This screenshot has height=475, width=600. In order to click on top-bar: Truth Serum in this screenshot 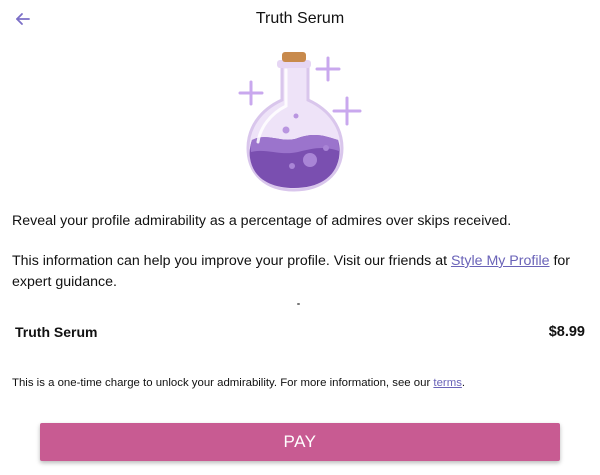, I will do `click(300, 20)`.